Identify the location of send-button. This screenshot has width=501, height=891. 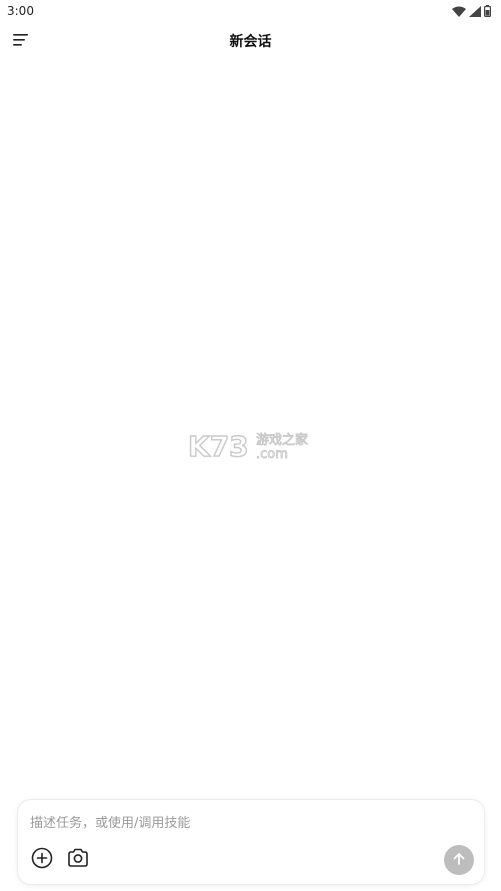
(459, 860).